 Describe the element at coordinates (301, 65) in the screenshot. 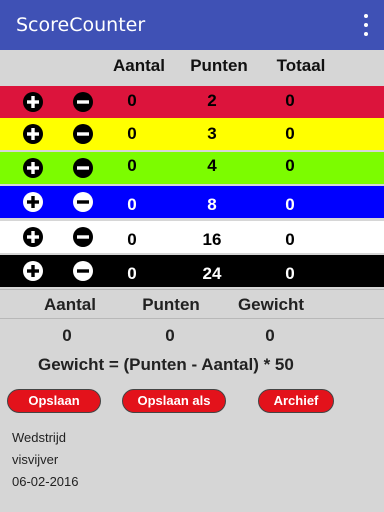

I see `header-totaal: Totaal` at that location.